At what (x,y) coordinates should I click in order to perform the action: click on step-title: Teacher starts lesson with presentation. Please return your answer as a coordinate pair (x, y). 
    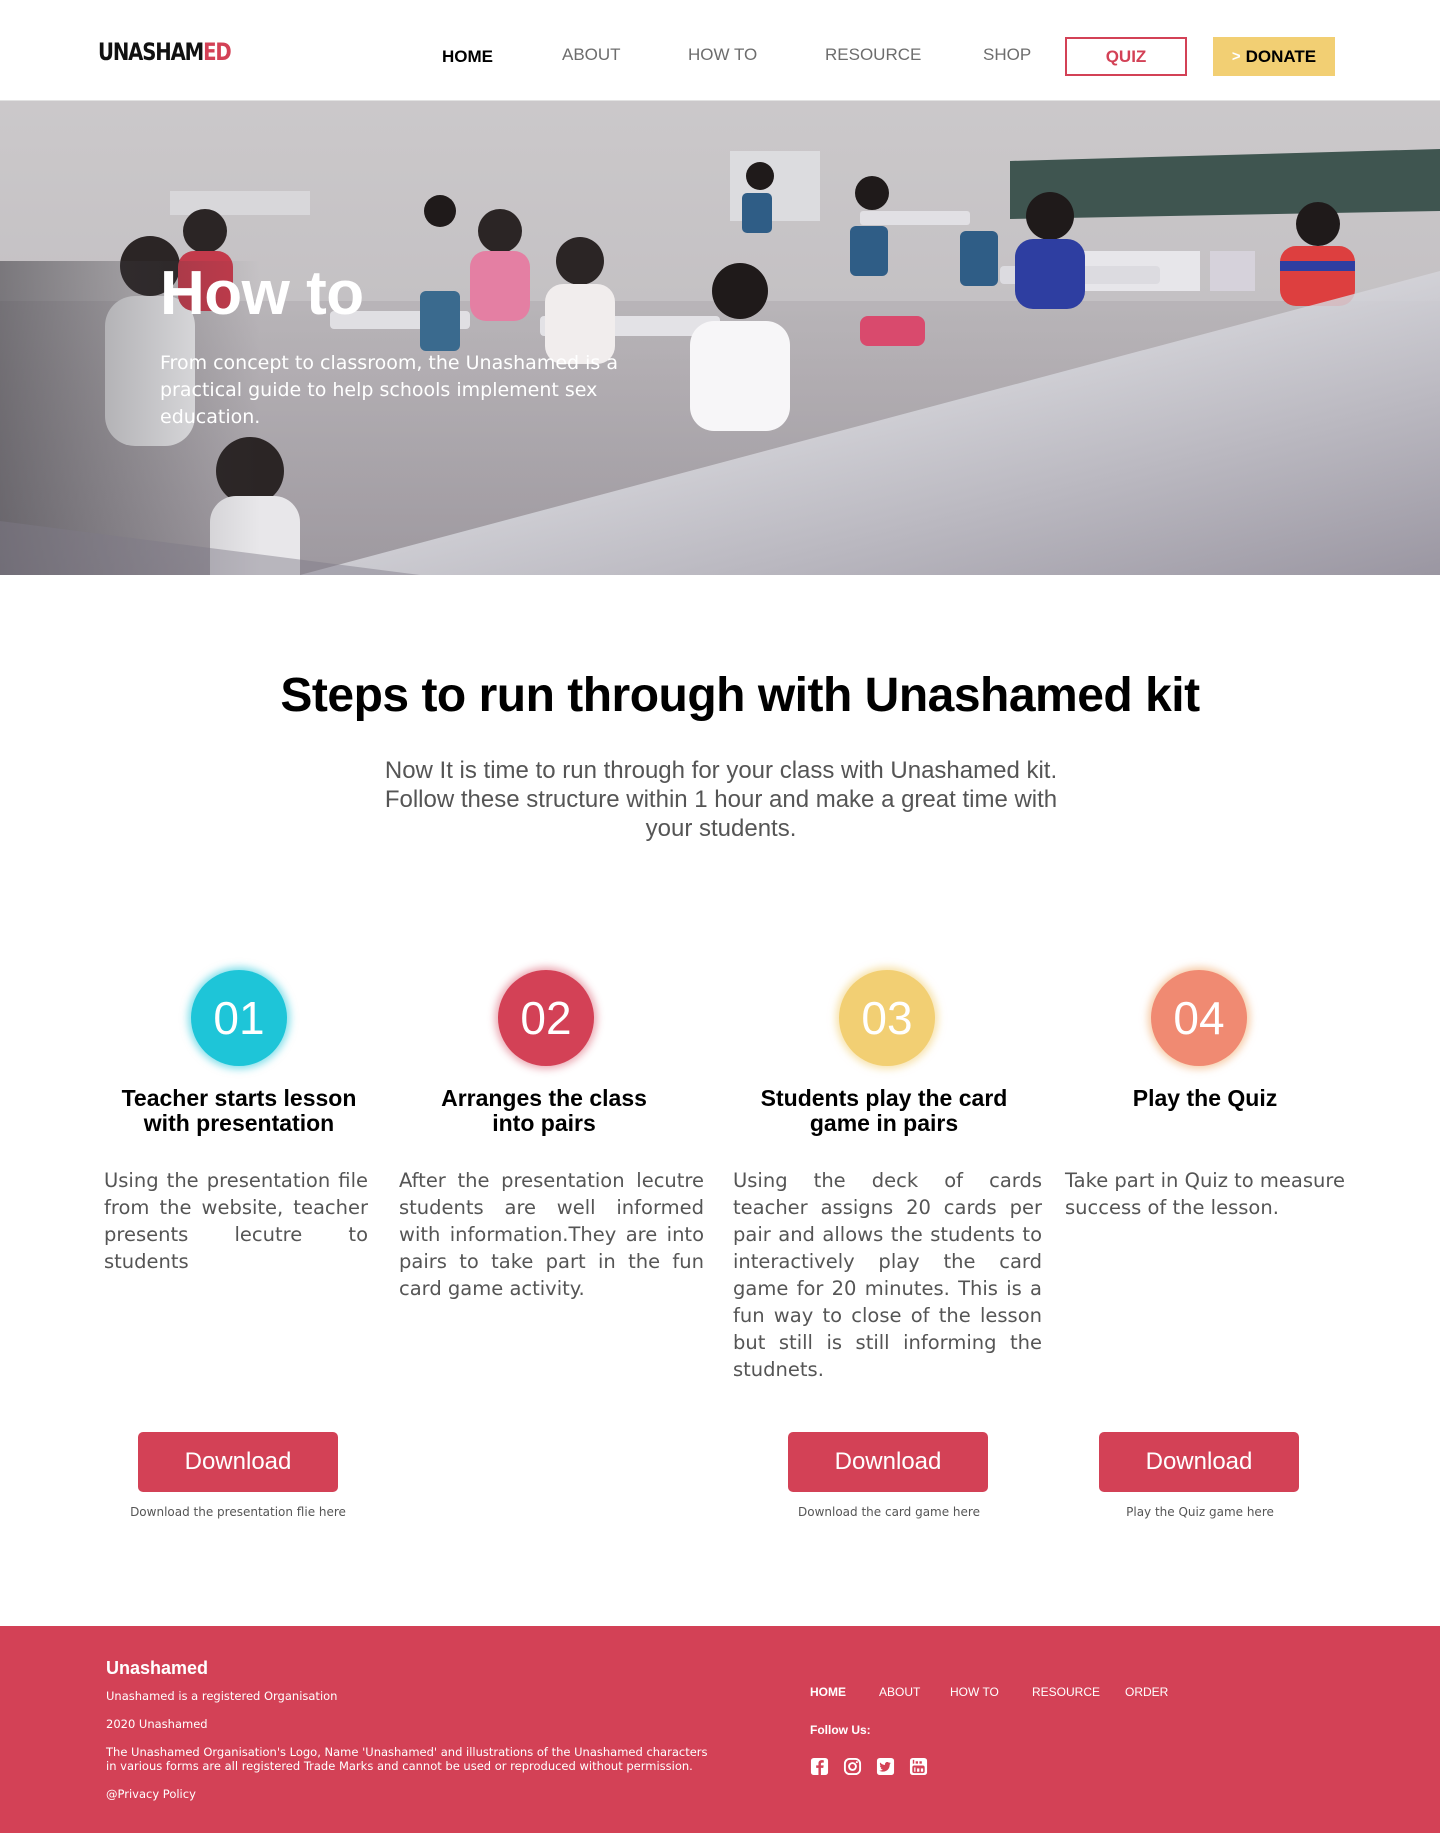
    Looking at the image, I should click on (239, 1111).